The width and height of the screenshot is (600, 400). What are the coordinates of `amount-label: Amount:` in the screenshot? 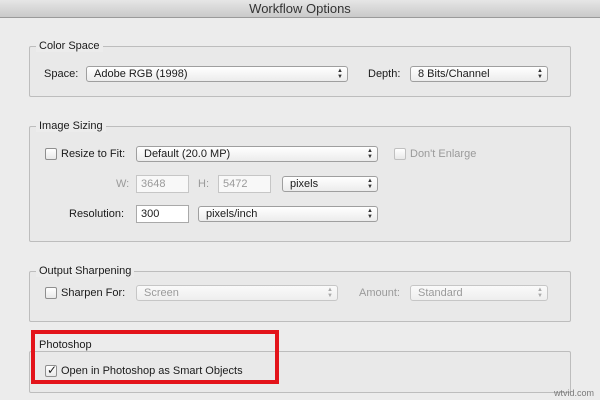 It's located at (379, 293).